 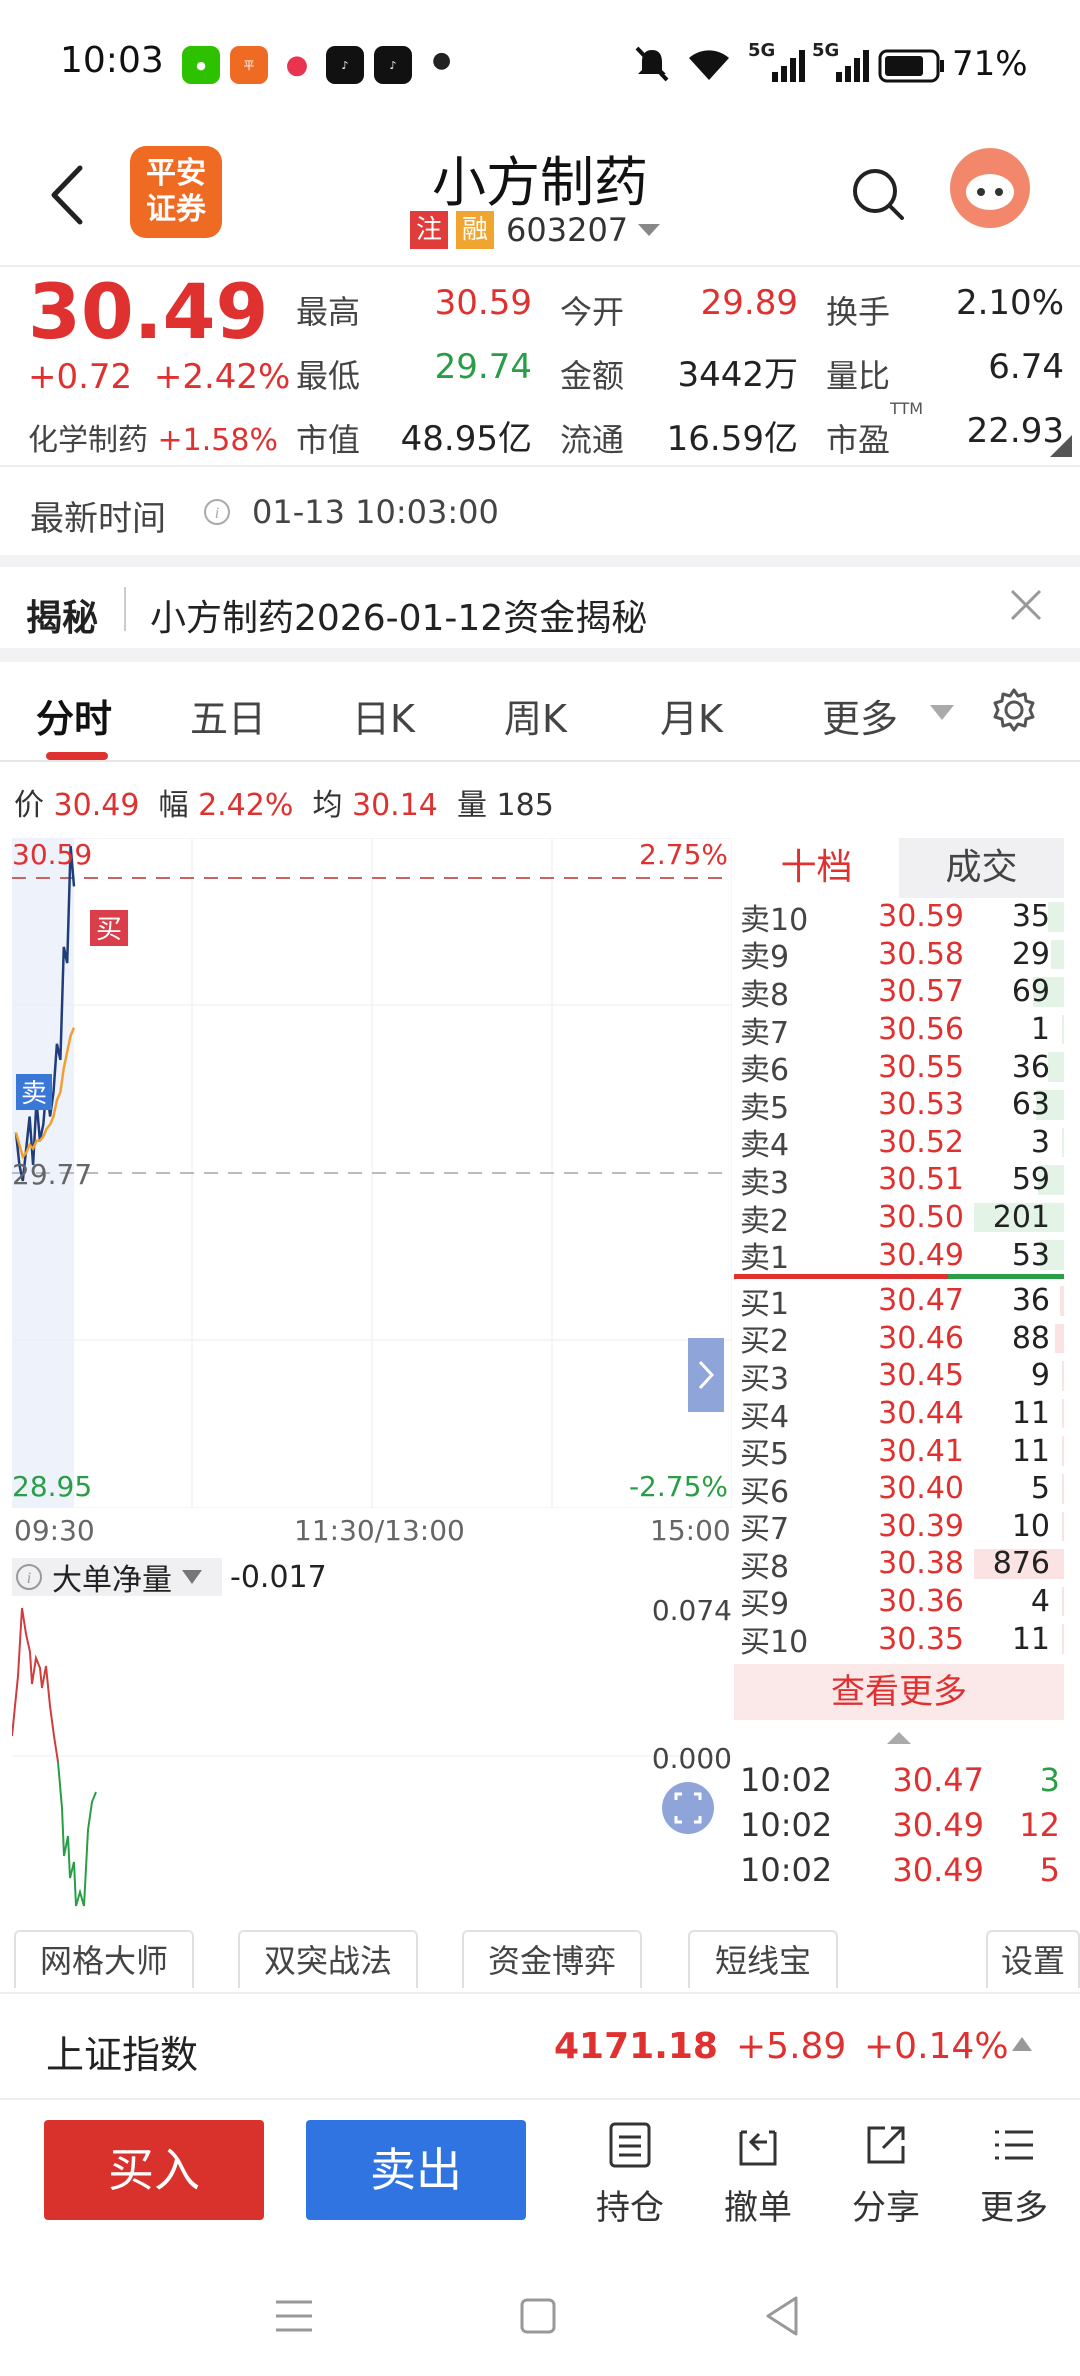 What do you see at coordinates (74, 715) in the screenshot?
I see `tab-intraday: 分时` at bounding box center [74, 715].